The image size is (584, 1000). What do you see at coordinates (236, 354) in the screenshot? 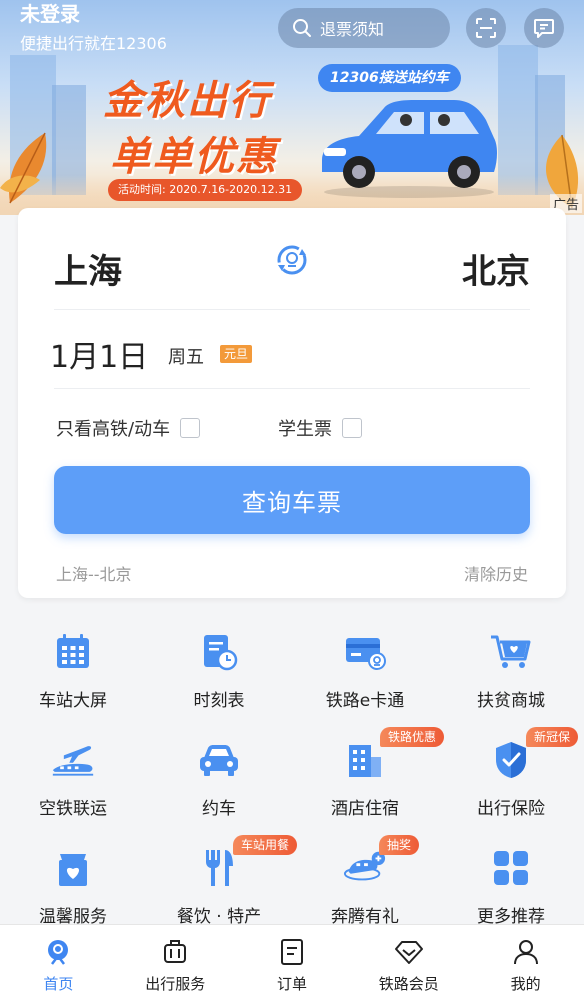
I see `holiday-badge: 元旦` at bounding box center [236, 354].